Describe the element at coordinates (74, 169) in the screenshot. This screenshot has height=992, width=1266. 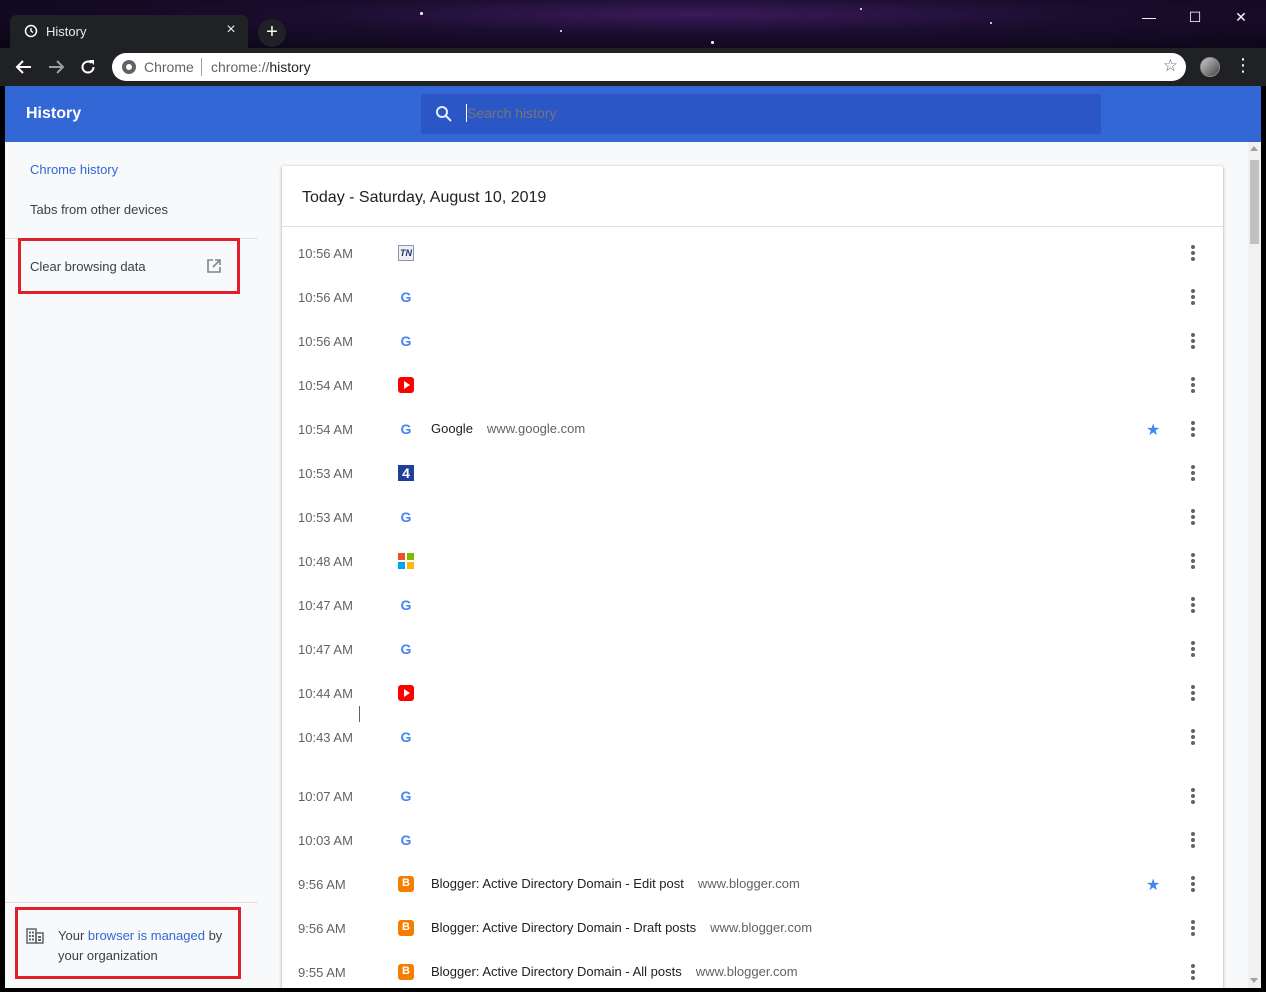
I see `sidebar-item-chrome-history: Chrome history` at that location.